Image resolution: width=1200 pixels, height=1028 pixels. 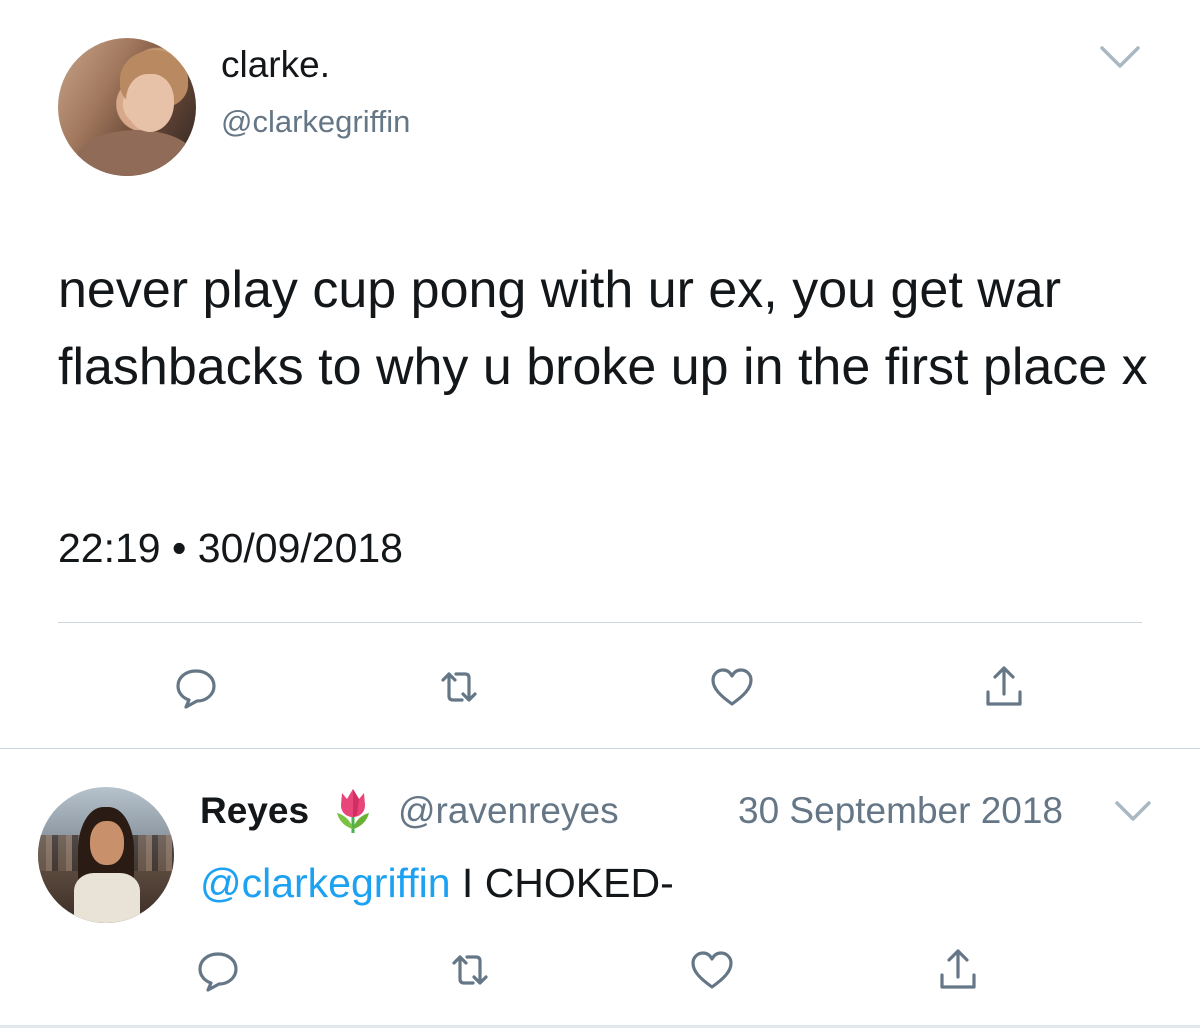 What do you see at coordinates (109, 548) in the screenshot?
I see `tweet-time: 22:19` at bounding box center [109, 548].